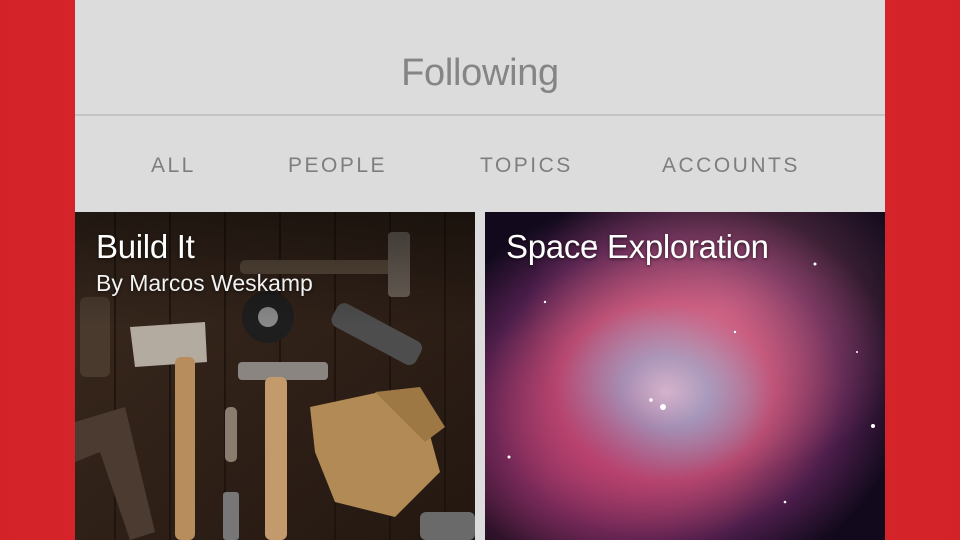 This screenshot has width=960, height=540. What do you see at coordinates (337, 166) in the screenshot?
I see `tab-people: PEOPLE` at bounding box center [337, 166].